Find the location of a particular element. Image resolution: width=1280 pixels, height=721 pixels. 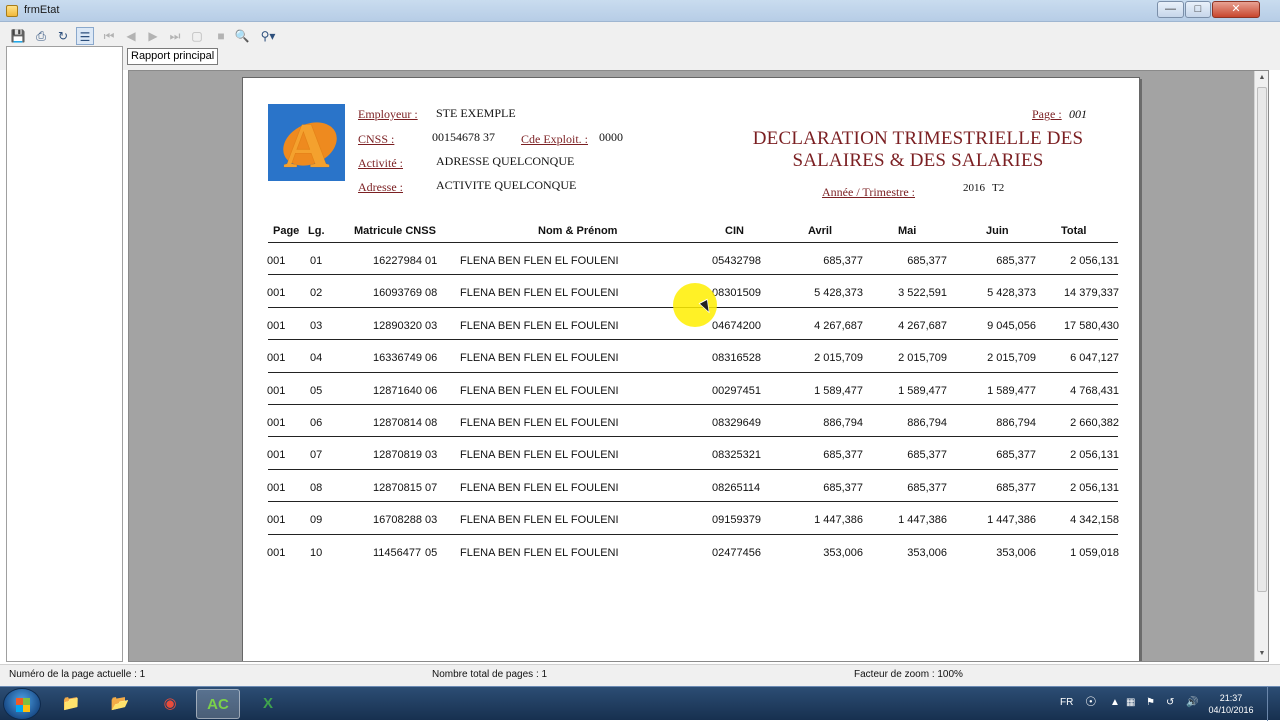

row-avril: 353,006 is located at coordinates (843, 552).